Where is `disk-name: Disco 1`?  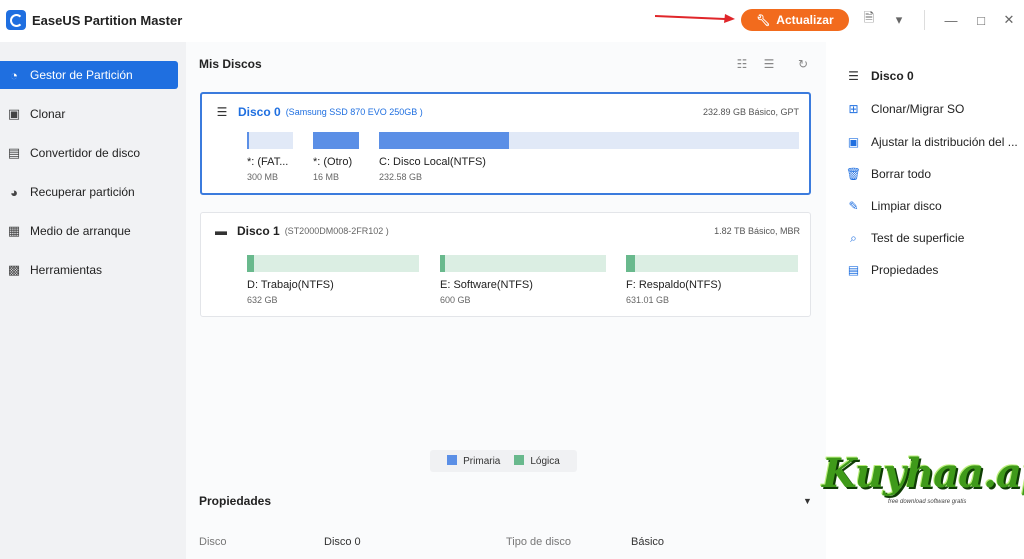 disk-name: Disco 1 is located at coordinates (258, 231).